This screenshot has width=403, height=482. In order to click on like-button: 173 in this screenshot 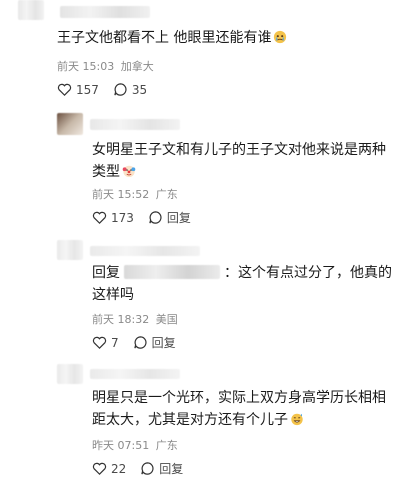, I will do `click(113, 217)`.